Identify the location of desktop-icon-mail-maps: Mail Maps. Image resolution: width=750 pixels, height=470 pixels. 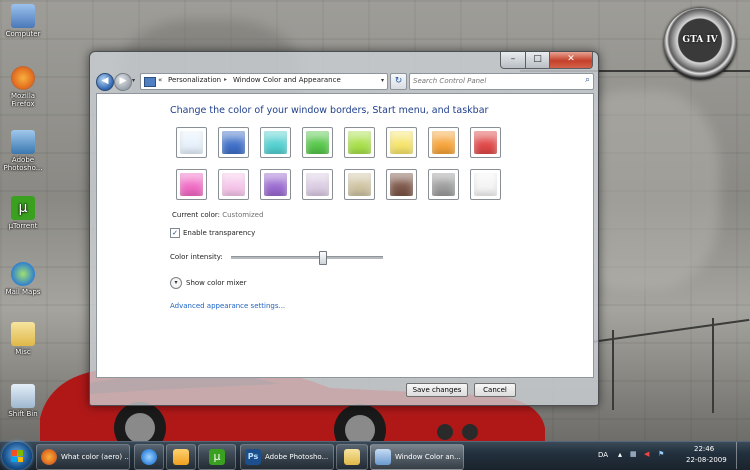
(23, 279).